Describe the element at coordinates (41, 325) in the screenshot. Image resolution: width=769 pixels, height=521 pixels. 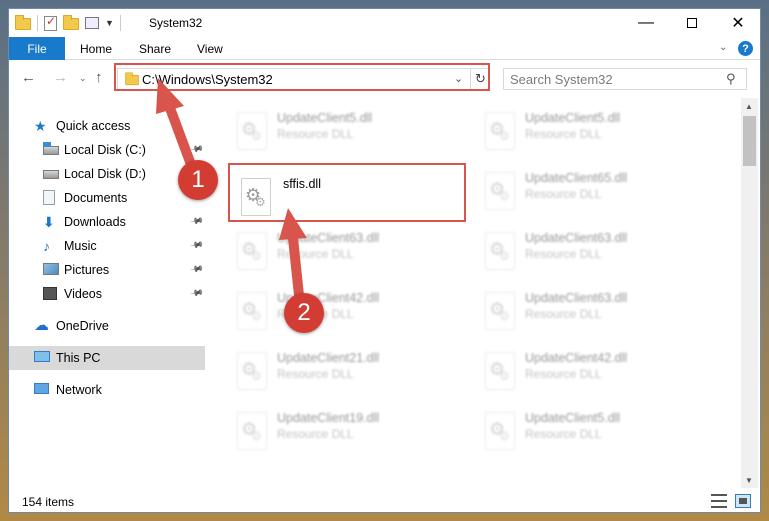
I see `cloud-icon: ☁` at that location.